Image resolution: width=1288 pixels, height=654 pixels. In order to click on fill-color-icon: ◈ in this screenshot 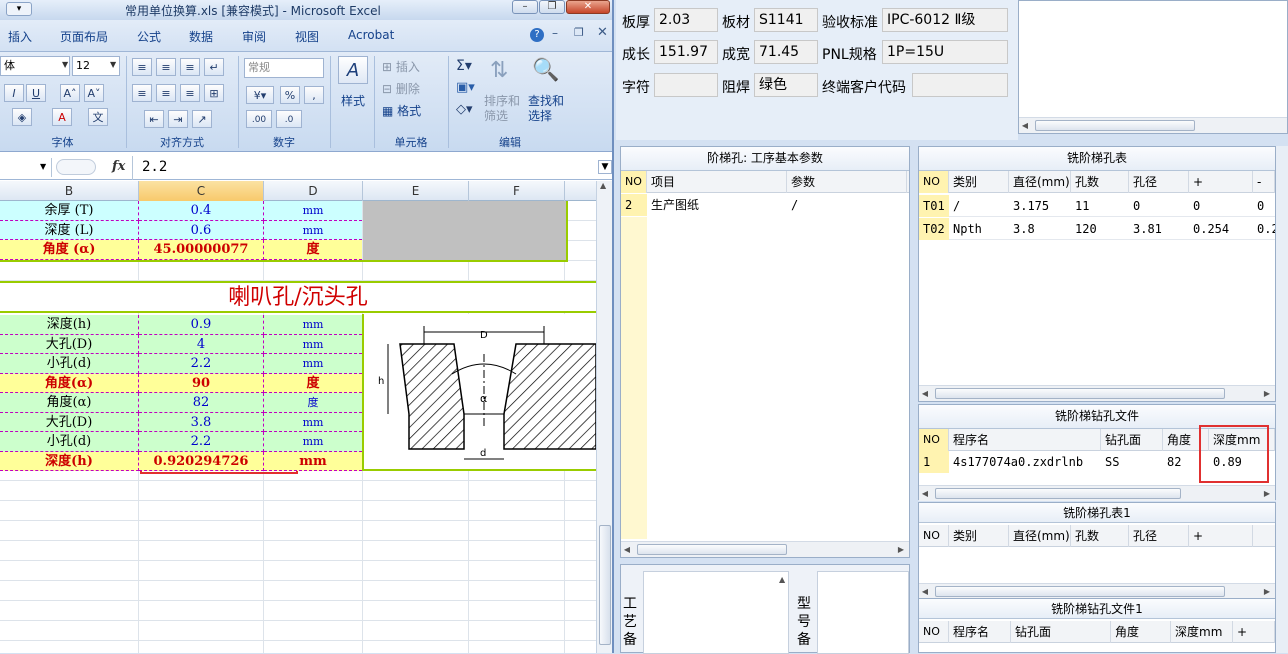, I will do `click(22, 117)`.